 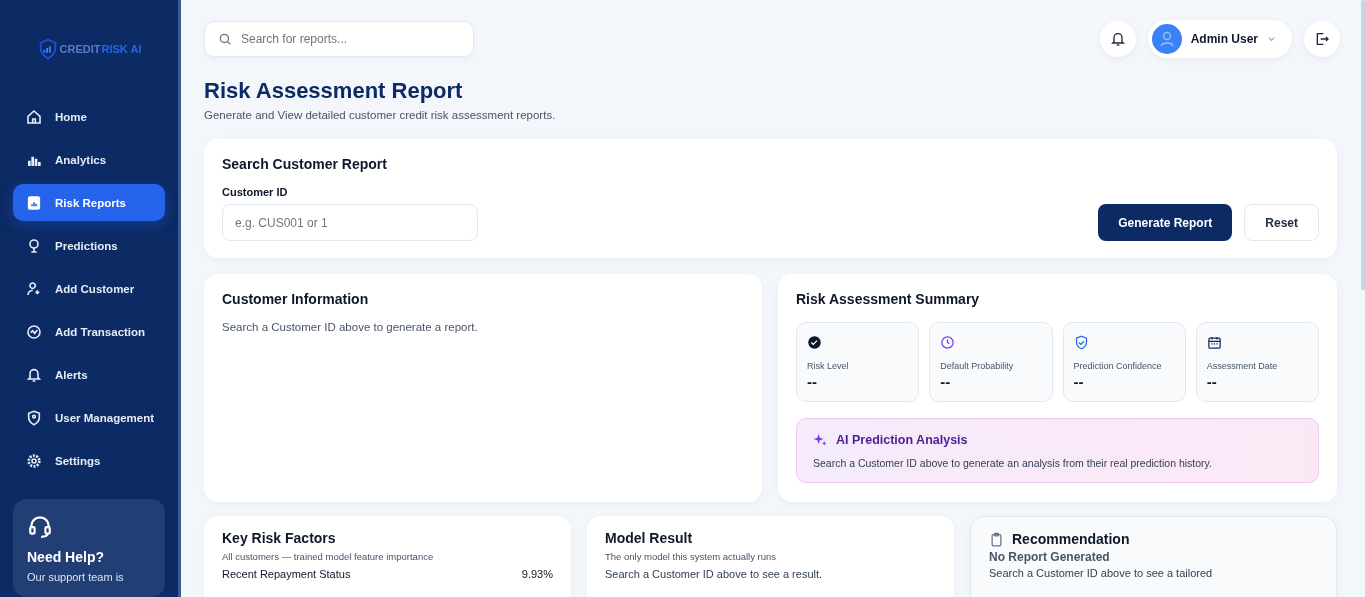 What do you see at coordinates (34, 116) in the screenshot?
I see `home-icon` at bounding box center [34, 116].